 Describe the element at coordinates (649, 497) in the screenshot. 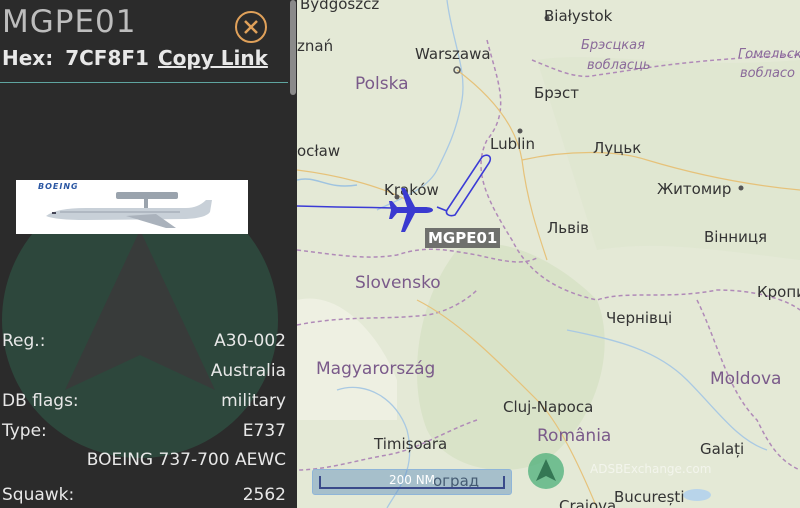

I see `map-label-bucuresti: București` at that location.